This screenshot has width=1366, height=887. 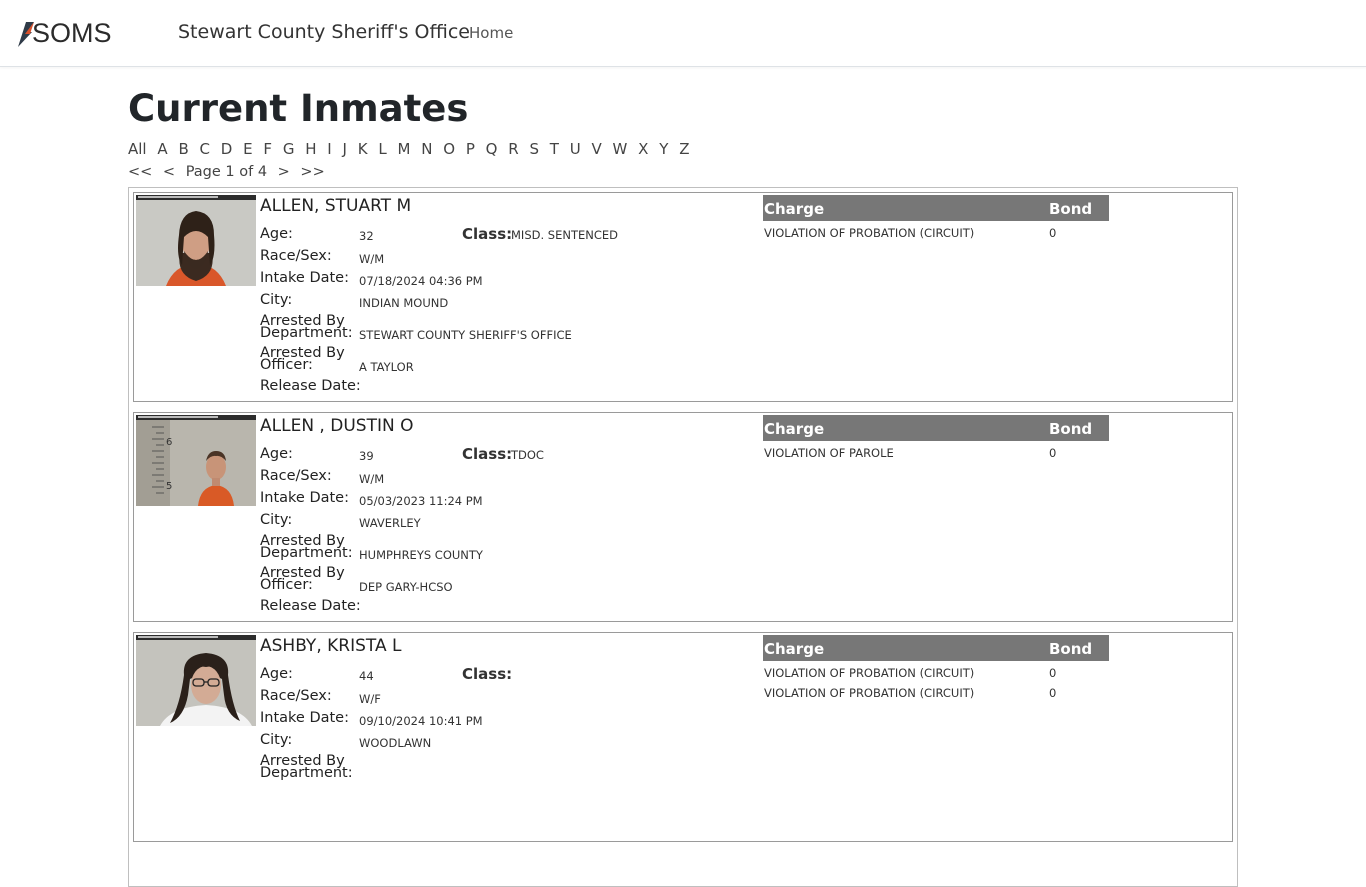 What do you see at coordinates (1071, 429) in the screenshot?
I see `bond-header: Bond` at bounding box center [1071, 429].